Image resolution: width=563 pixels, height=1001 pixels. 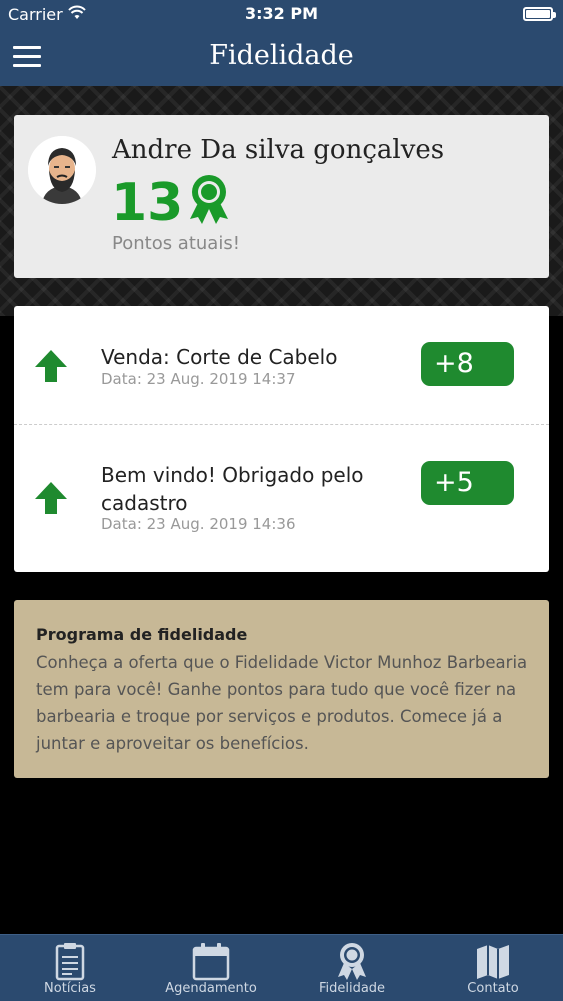 I want to click on avatar-image, so click(x=62, y=170).